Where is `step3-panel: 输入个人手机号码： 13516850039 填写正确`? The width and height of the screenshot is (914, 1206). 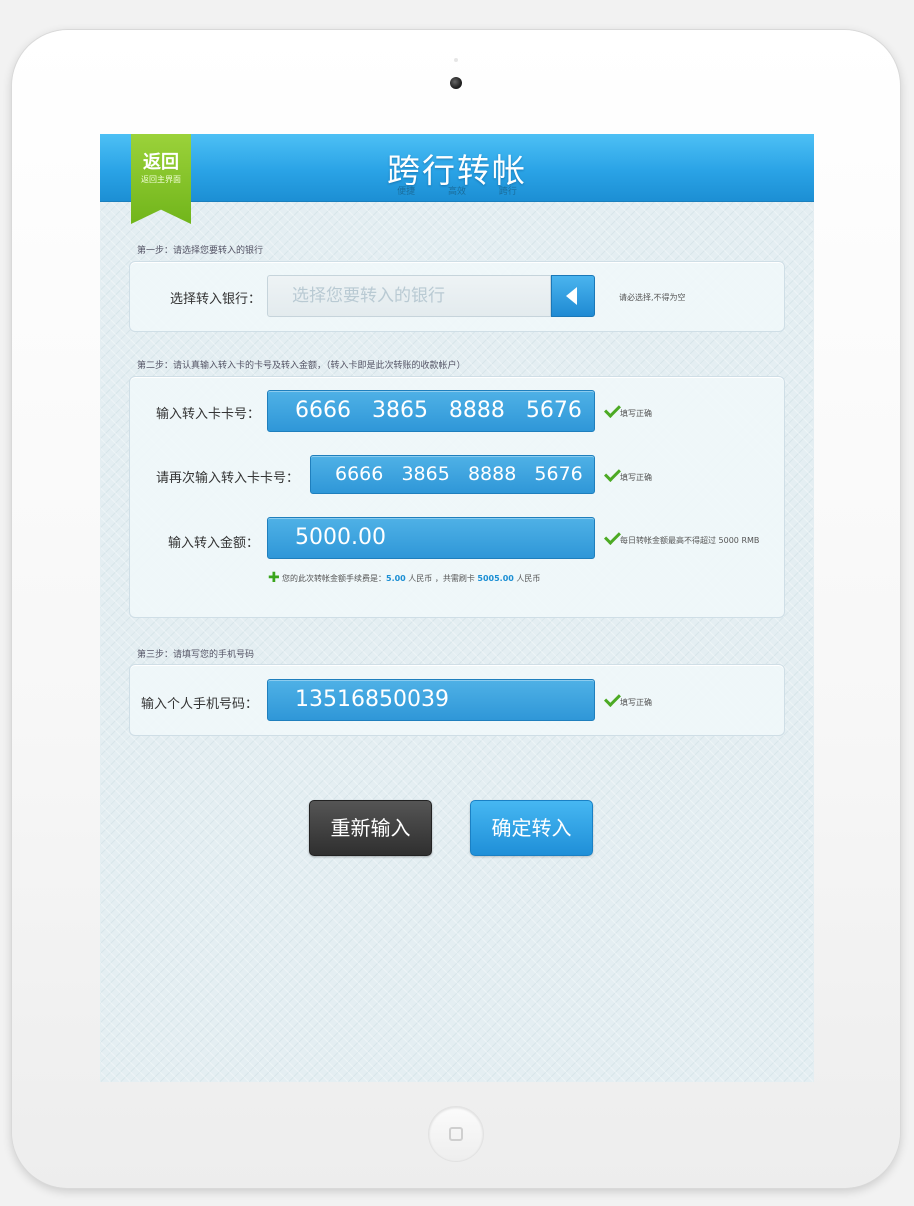
step3-panel: 输入个人手机号码： 13516850039 填写正确 is located at coordinates (457, 700).